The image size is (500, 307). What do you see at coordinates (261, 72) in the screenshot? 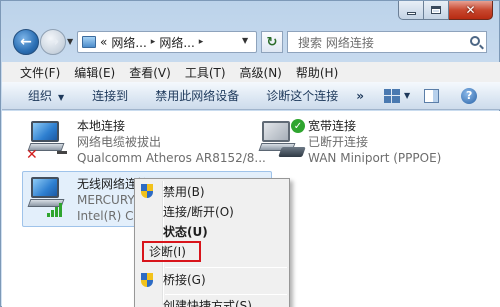
I see `menu-advanced: 高级(N)` at bounding box center [261, 72].